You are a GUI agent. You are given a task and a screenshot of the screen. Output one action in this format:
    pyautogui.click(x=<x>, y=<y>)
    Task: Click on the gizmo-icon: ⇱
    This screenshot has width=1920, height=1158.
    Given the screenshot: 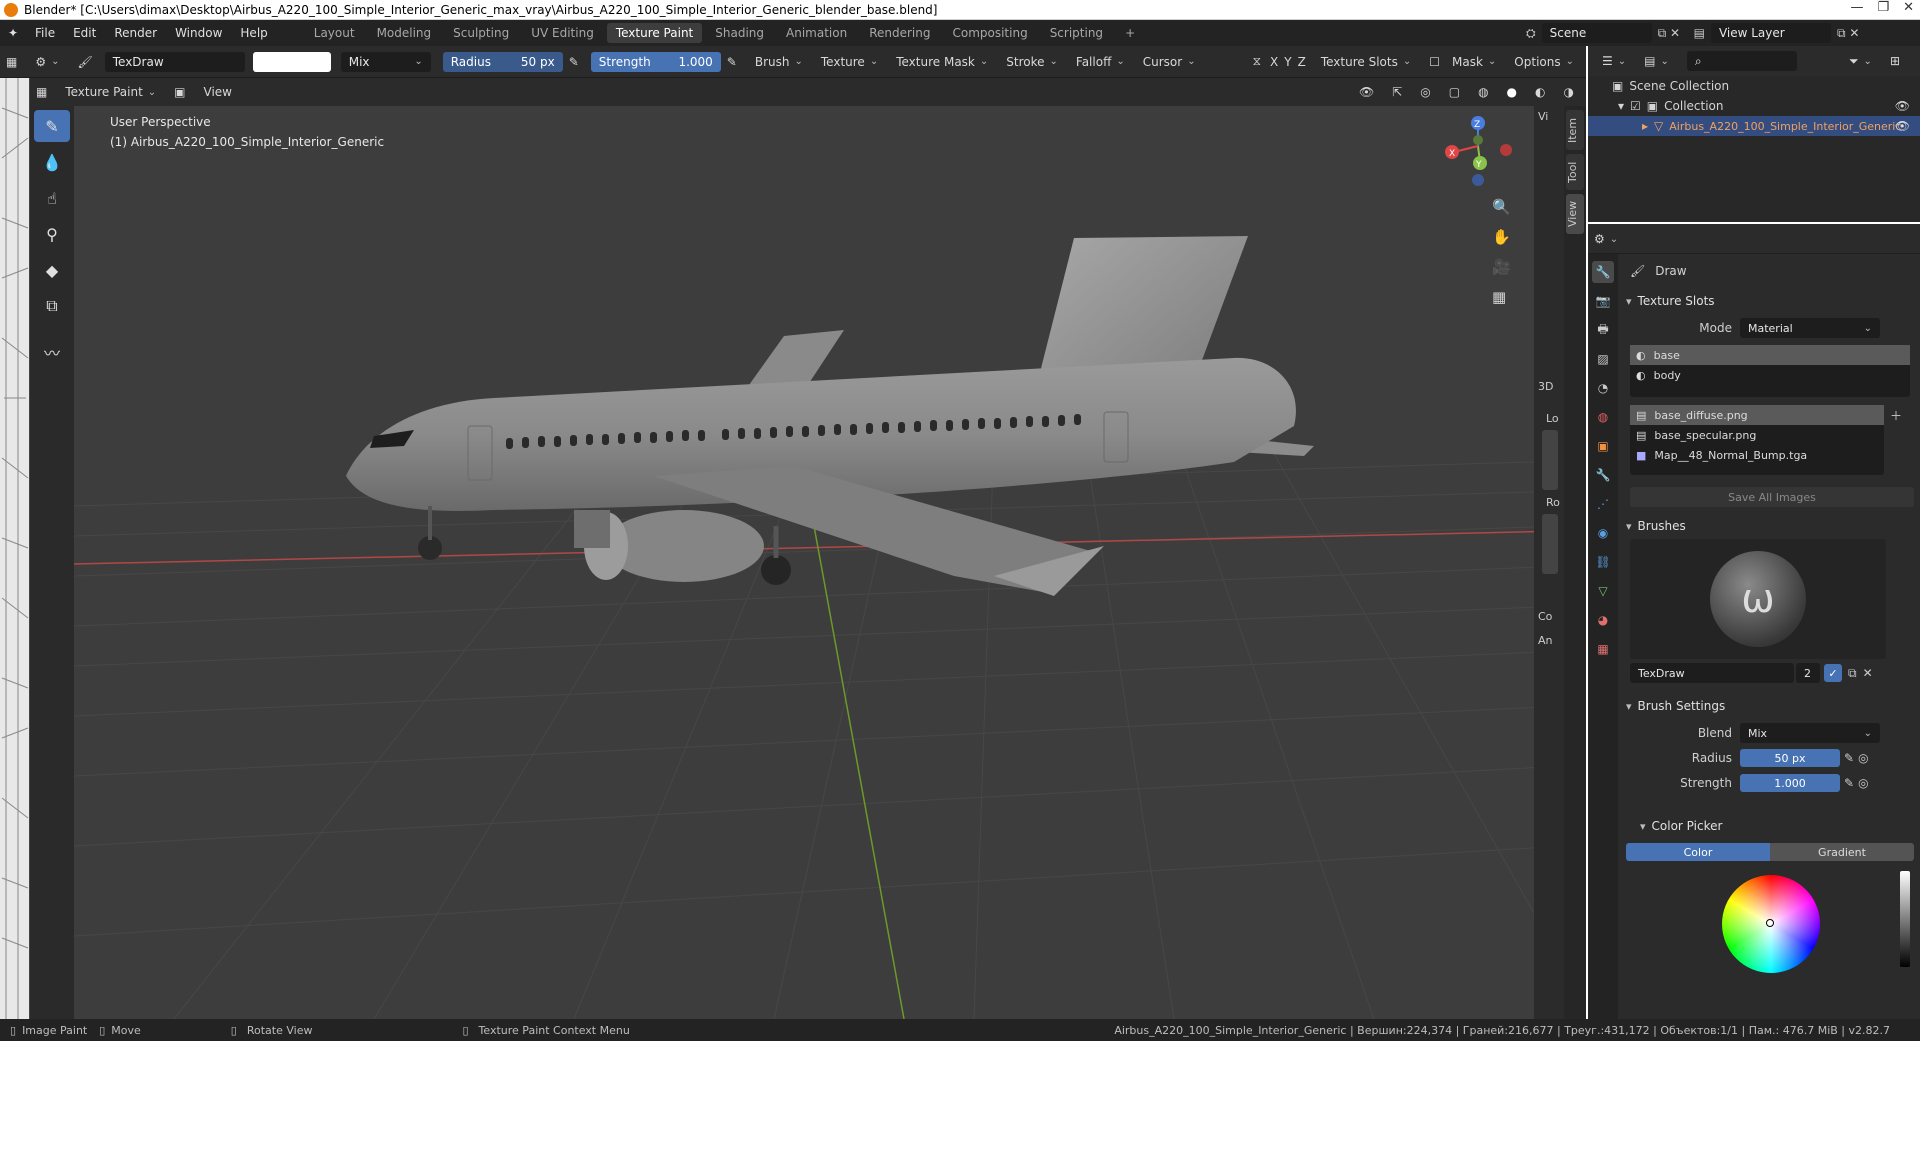 What is the action you would take?
    pyautogui.click(x=1397, y=92)
    